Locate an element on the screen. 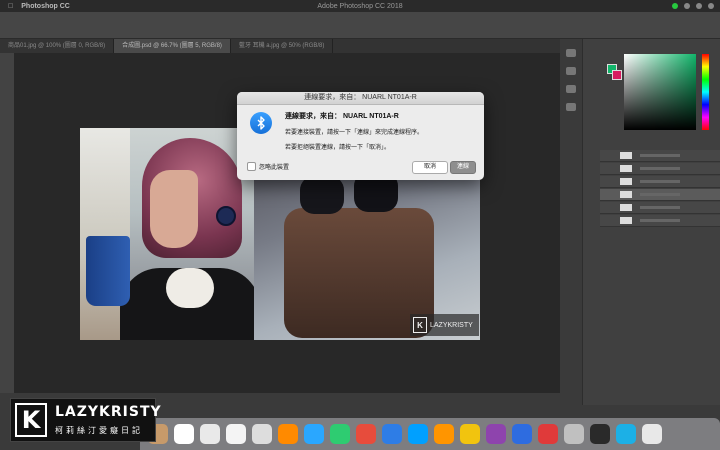 The width and height of the screenshot is (720, 450). portrait-photo is located at coordinates (170, 234).